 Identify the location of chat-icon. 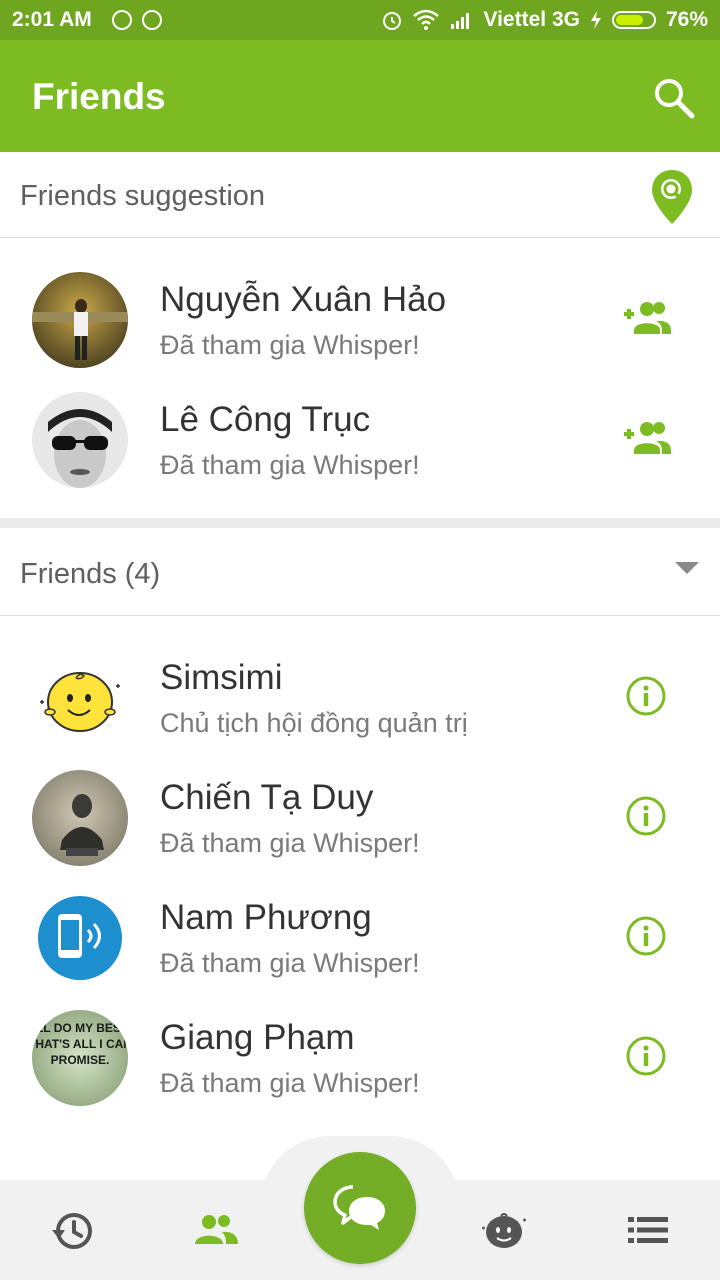
(359, 1207).